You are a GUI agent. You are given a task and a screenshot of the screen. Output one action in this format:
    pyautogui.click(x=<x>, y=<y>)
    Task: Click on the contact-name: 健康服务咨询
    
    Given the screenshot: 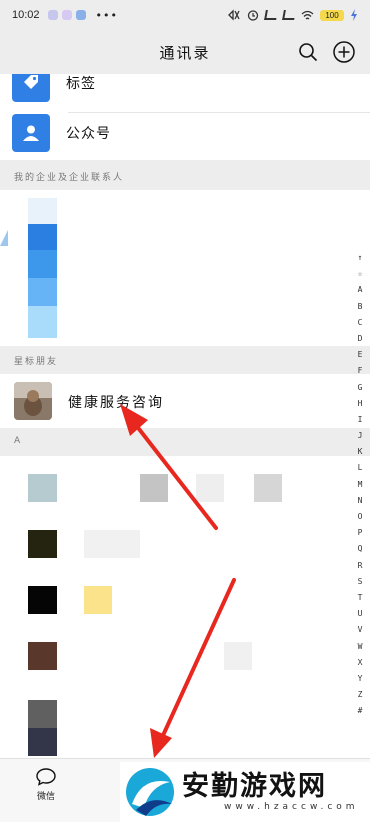 What is the action you would take?
    pyautogui.click(x=116, y=403)
    